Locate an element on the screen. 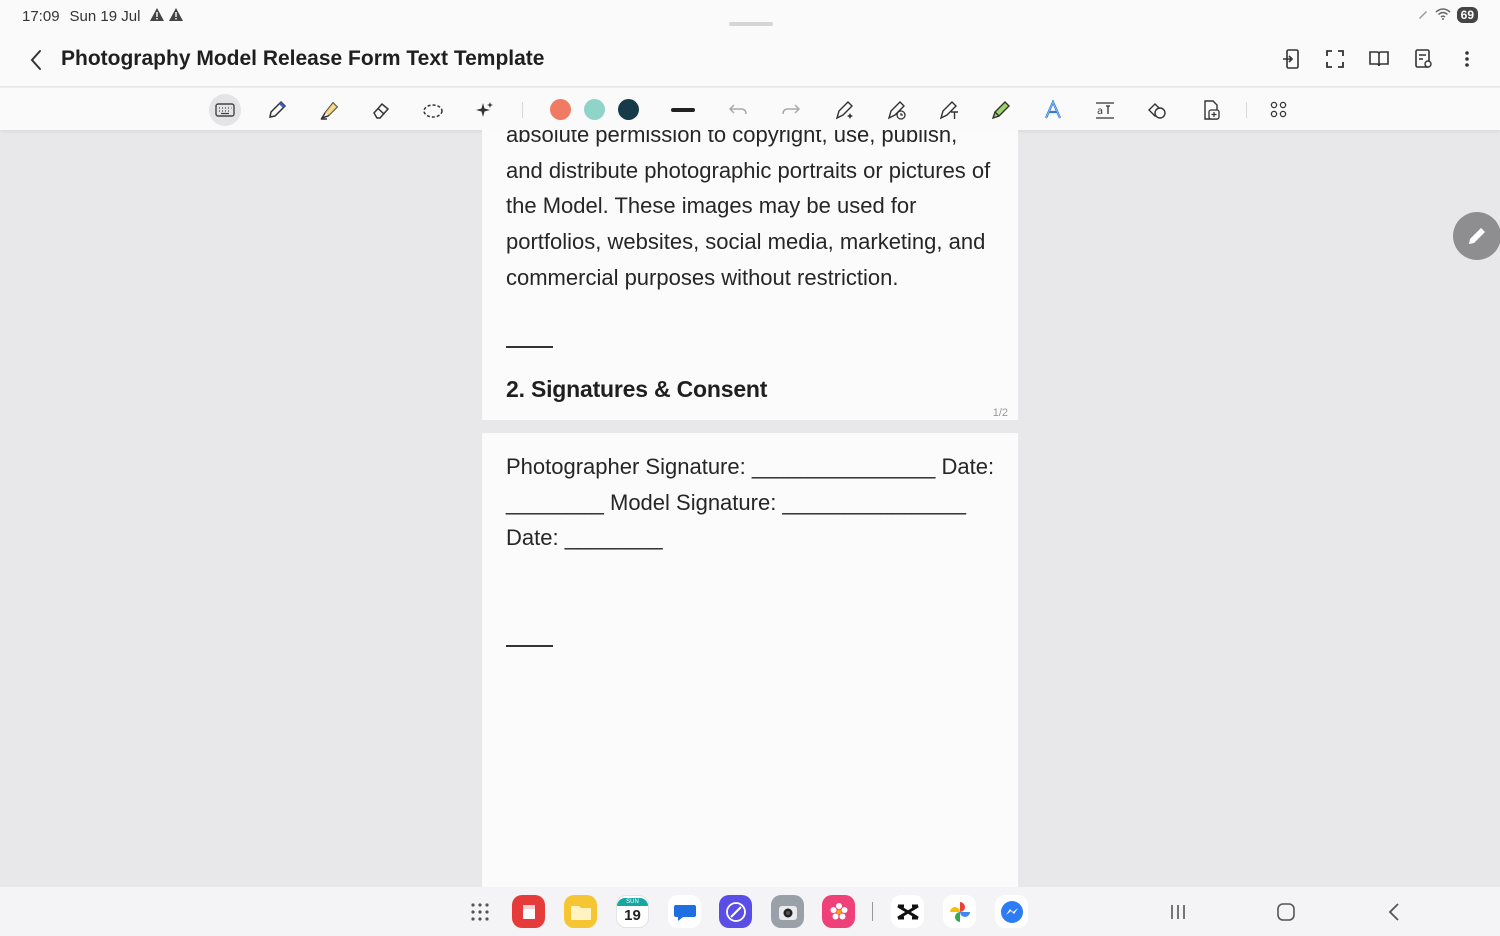 This screenshot has height=936, width=1500. home-button is located at coordinates (1286, 912).